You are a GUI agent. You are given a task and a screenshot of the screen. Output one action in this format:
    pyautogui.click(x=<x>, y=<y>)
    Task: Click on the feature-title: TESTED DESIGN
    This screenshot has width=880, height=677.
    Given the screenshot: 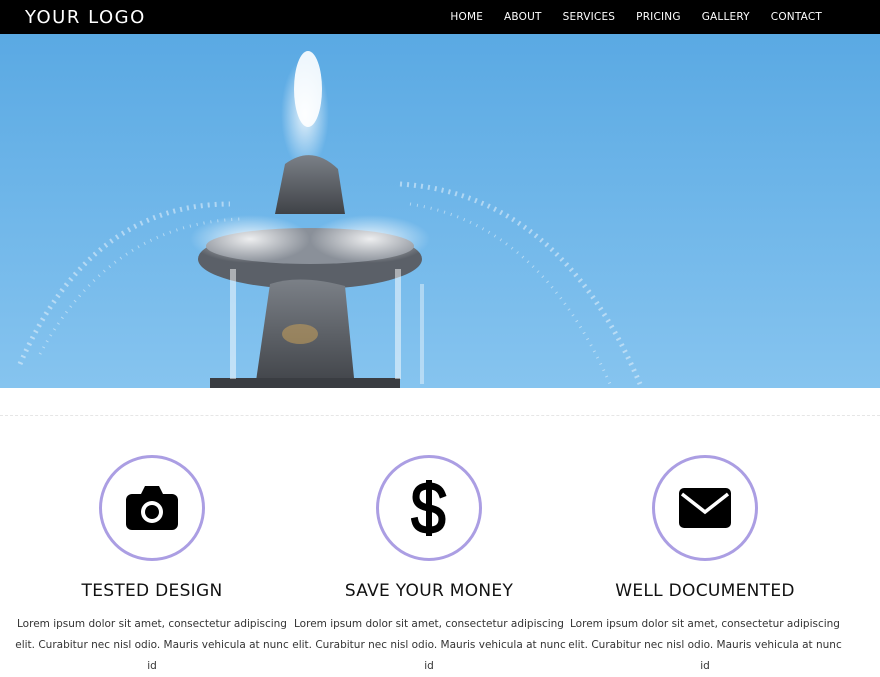 What is the action you would take?
    pyautogui.click(x=152, y=591)
    